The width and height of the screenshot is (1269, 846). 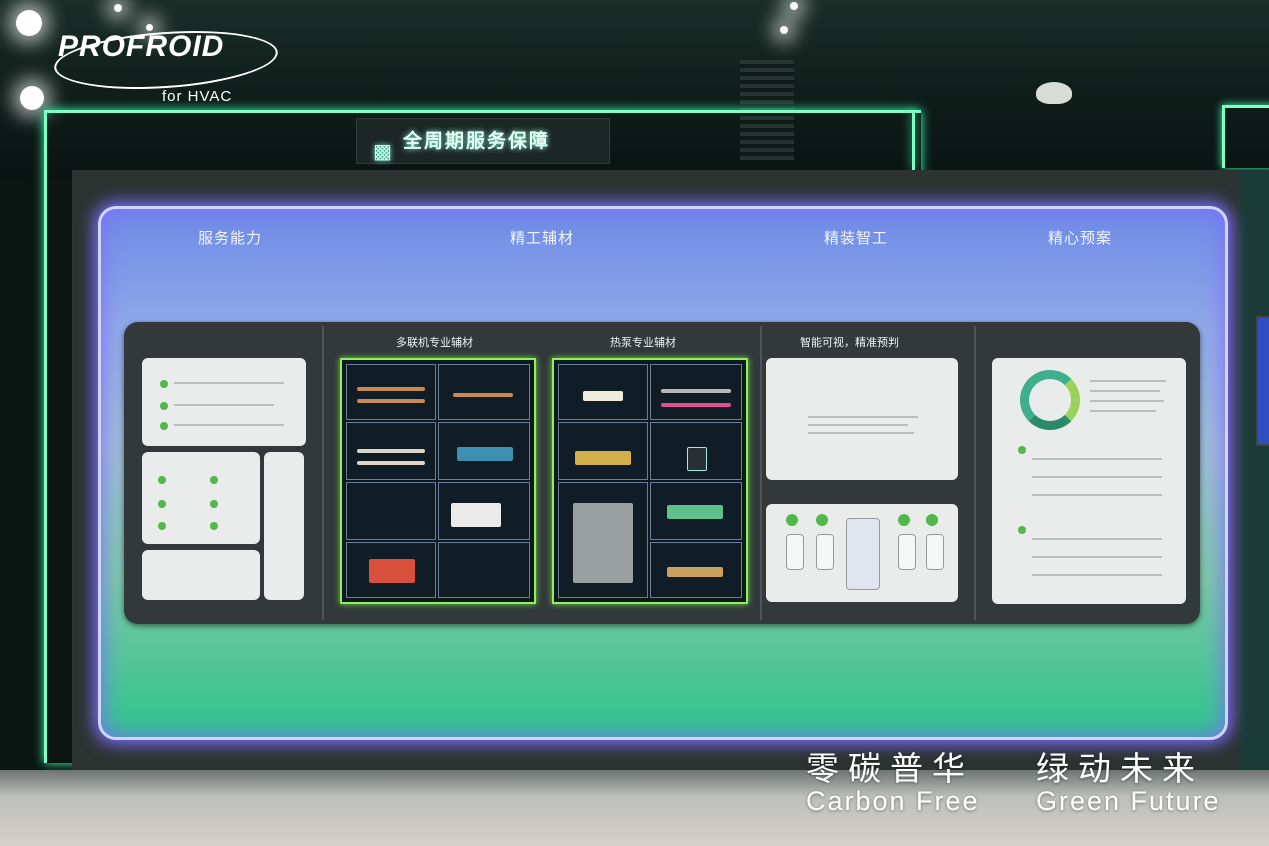 I want to click on plan-card, so click(x=1089, y=481).